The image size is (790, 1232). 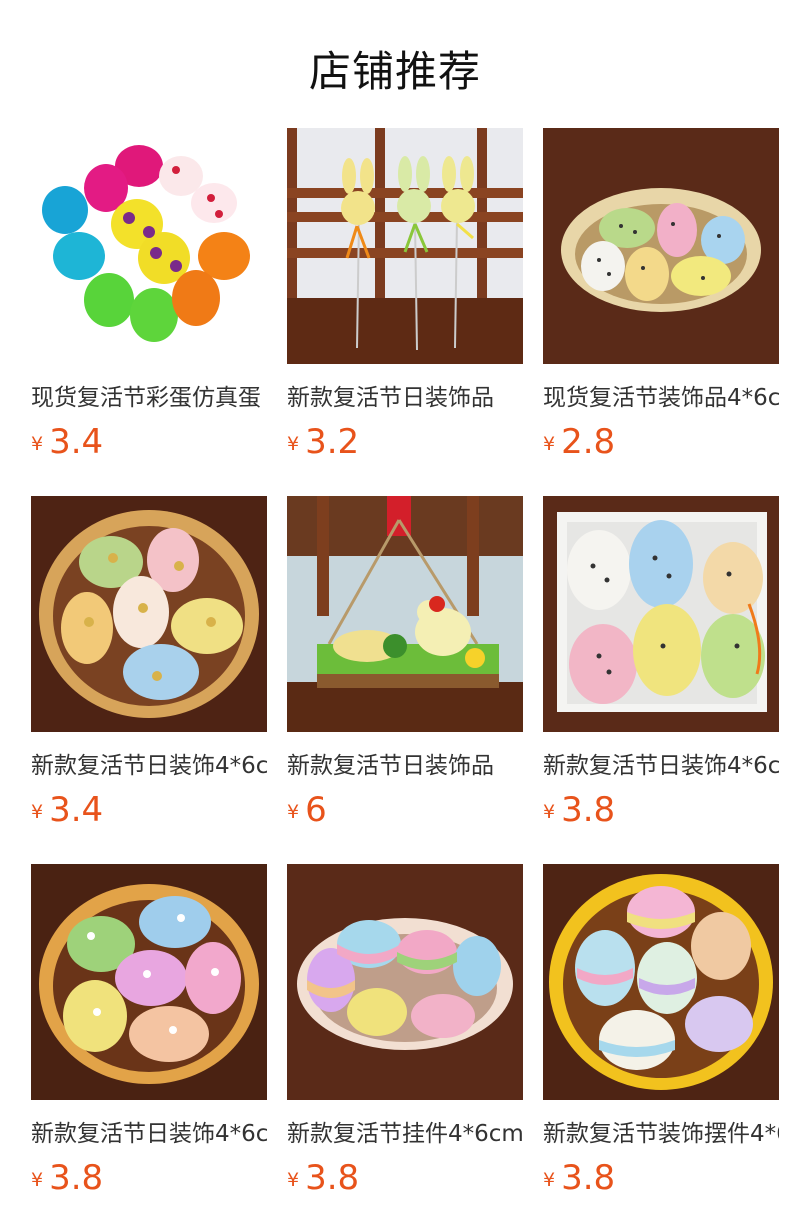 I want to click on price-value: 3.2, so click(x=332, y=442).